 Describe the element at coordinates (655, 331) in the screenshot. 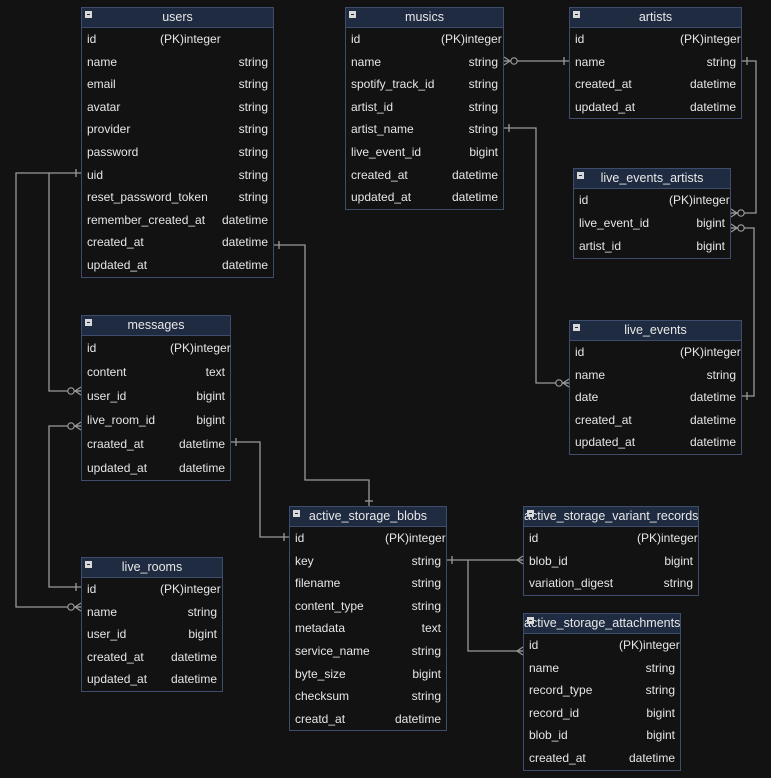

I see `table-header: live_events` at that location.